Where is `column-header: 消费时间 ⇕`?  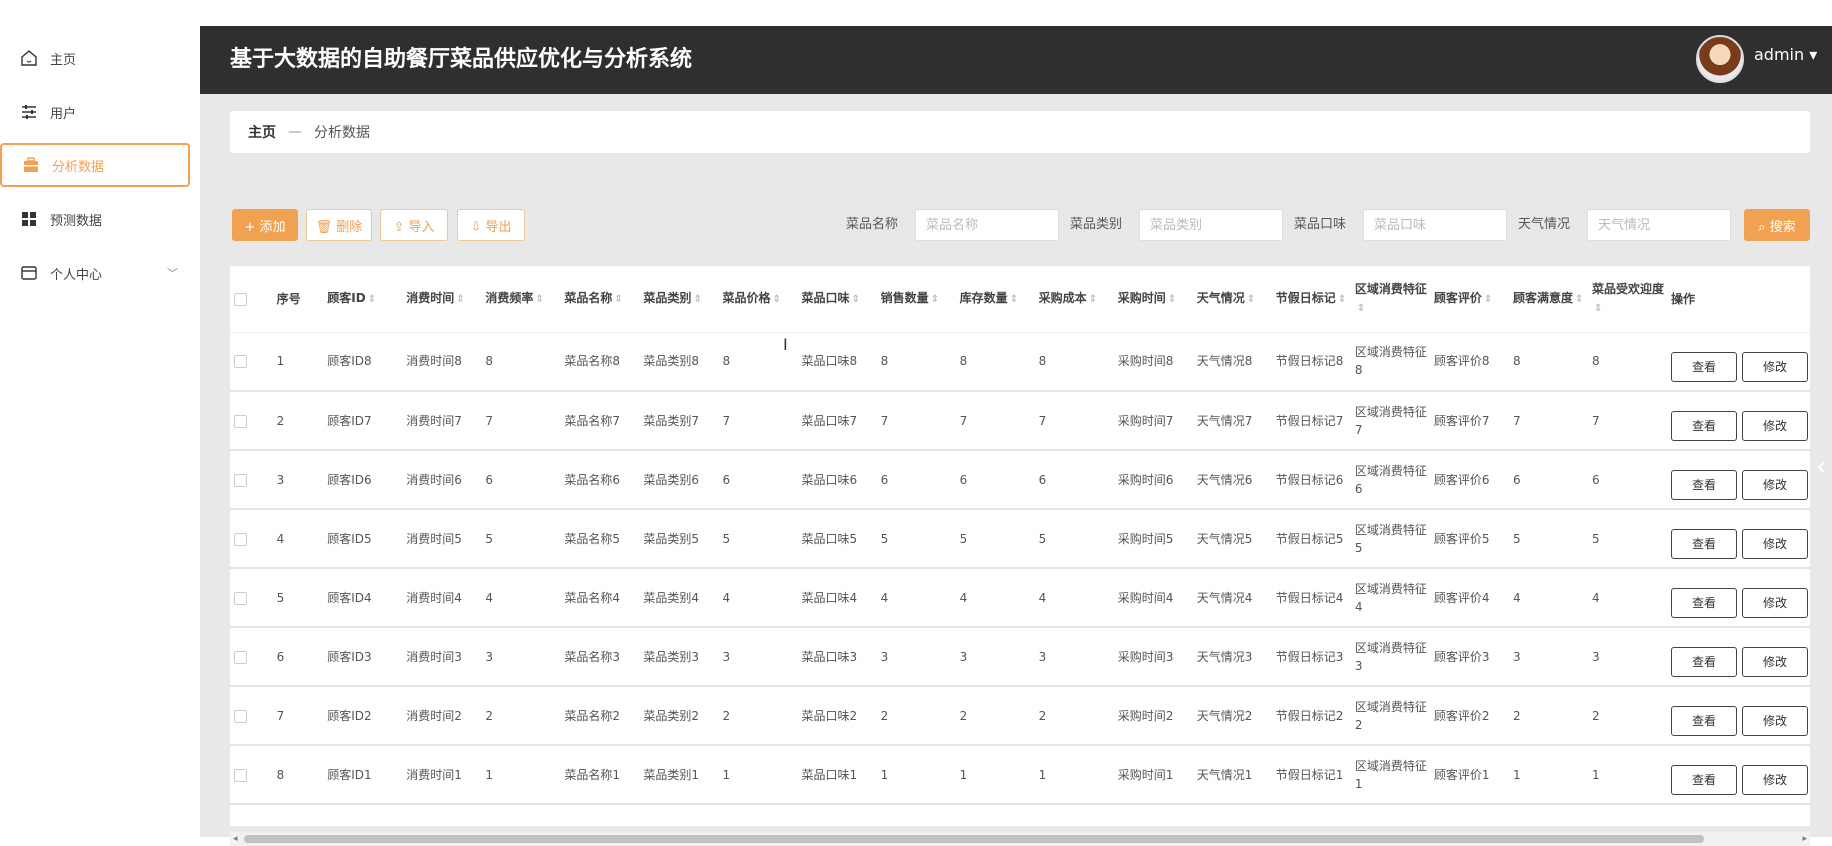 column-header: 消费时间 ⇕ is located at coordinates (442, 299).